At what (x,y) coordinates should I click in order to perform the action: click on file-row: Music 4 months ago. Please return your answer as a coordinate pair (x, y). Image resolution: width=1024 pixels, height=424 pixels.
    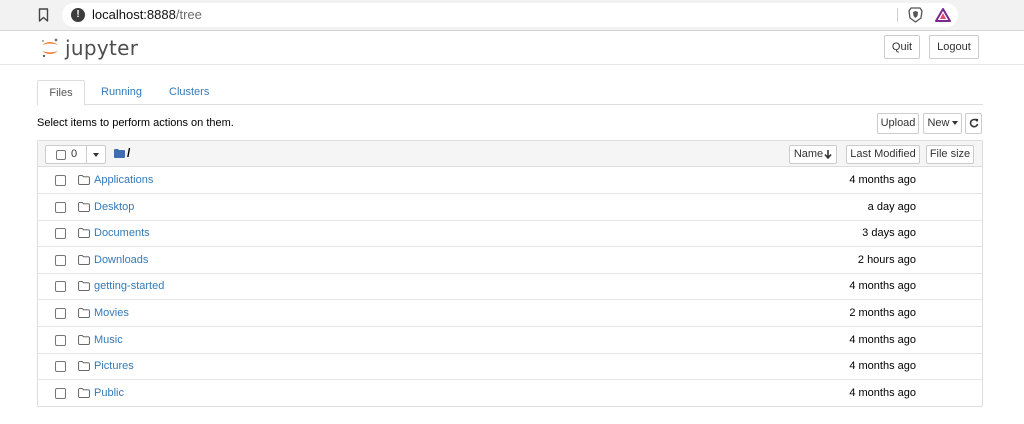
    Looking at the image, I should click on (510, 340).